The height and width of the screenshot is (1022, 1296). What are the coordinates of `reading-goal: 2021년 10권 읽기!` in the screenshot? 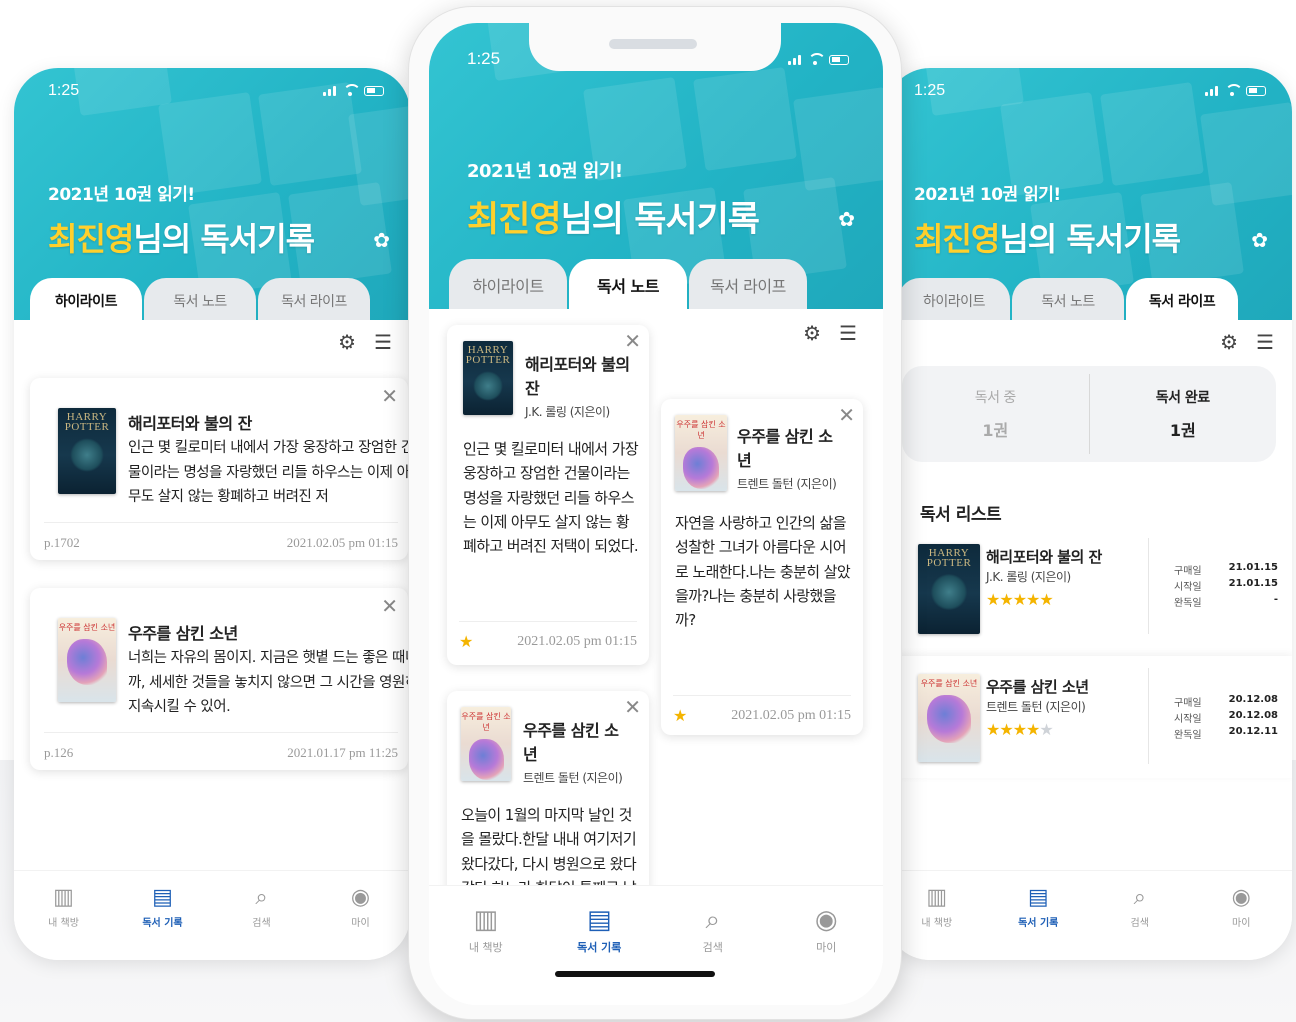 It's located at (545, 171).